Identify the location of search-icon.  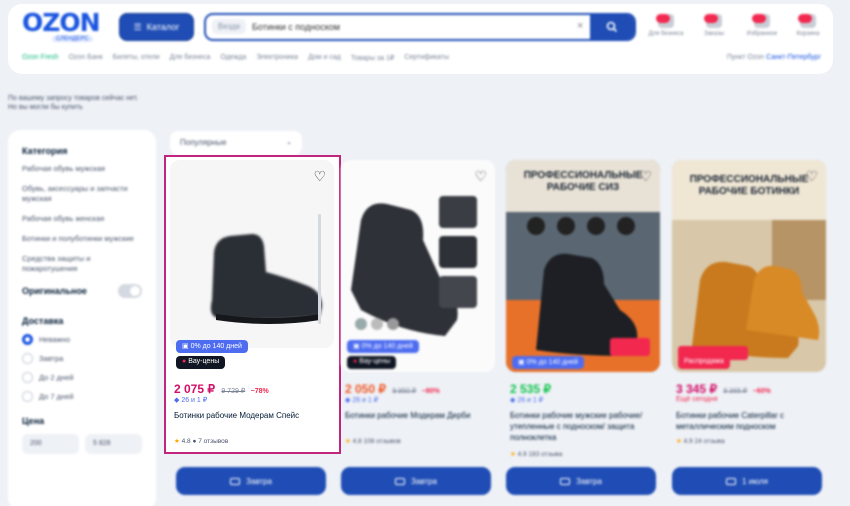
(612, 27).